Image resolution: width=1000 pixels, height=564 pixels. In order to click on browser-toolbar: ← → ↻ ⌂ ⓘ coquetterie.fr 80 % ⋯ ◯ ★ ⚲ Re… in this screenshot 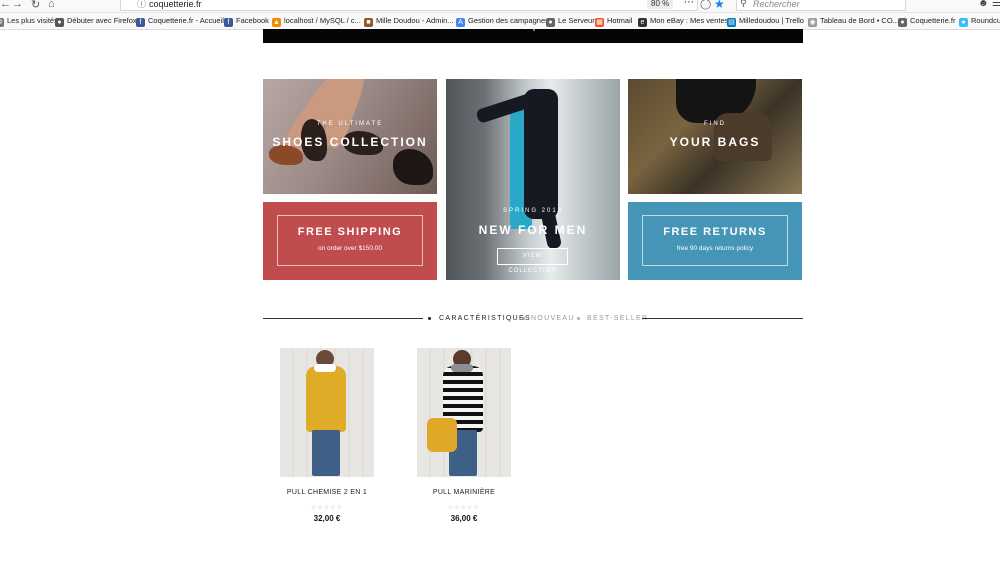, I will do `click(500, 6)`.